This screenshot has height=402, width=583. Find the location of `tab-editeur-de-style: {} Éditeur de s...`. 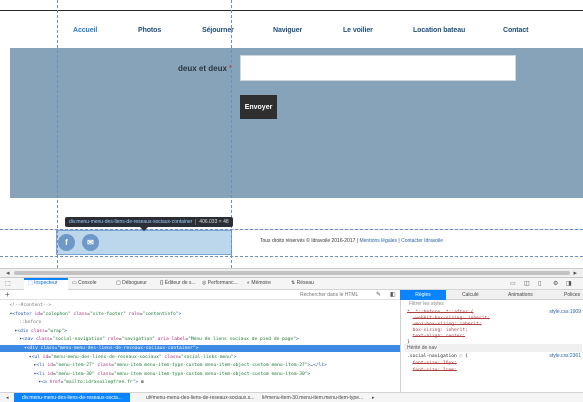

tab-editeur-de-style: {} Éditeur de s... is located at coordinates (178, 283).